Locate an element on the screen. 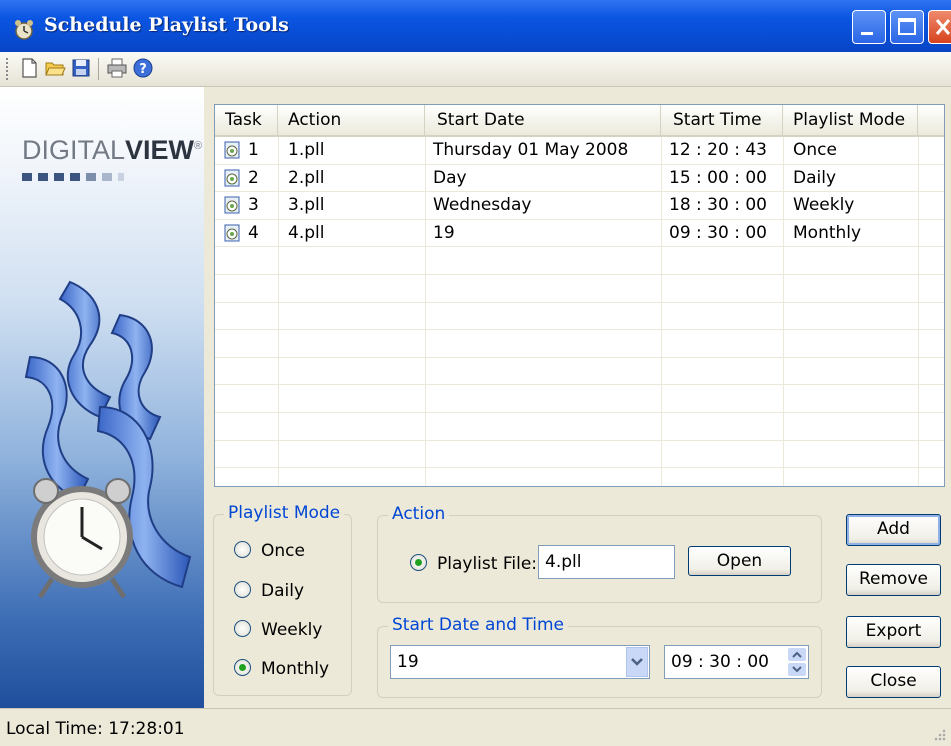 The image size is (951, 746). cell-task: 4 is located at coordinates (253, 232).